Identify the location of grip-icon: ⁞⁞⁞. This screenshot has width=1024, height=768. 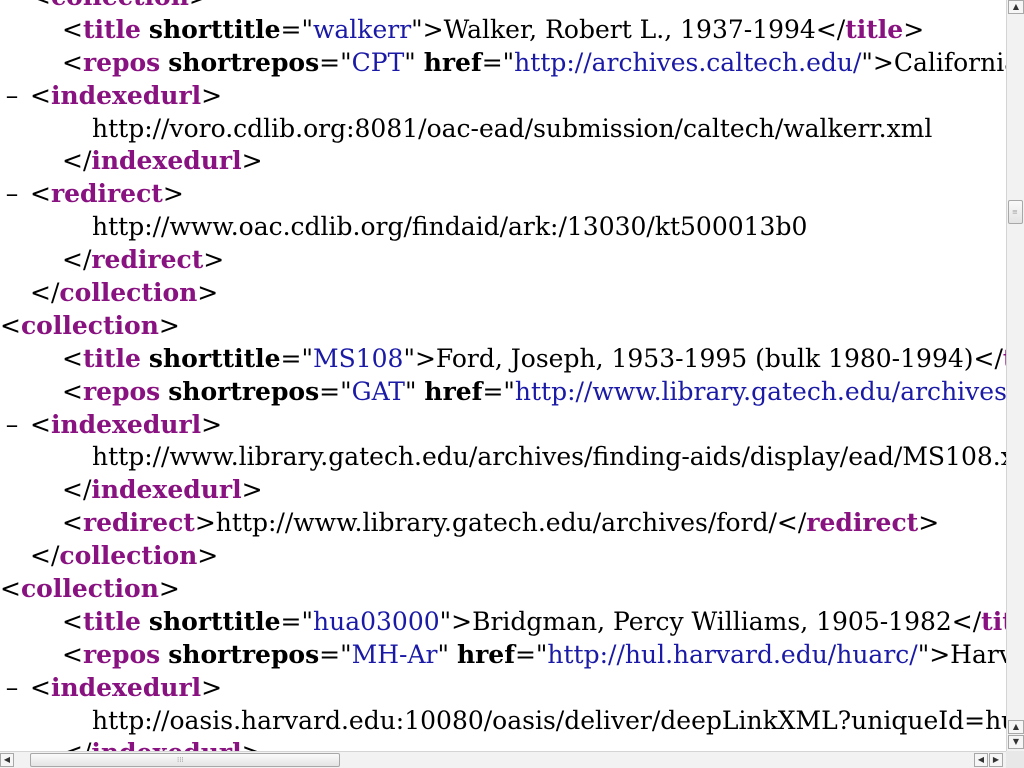
(180, 760).